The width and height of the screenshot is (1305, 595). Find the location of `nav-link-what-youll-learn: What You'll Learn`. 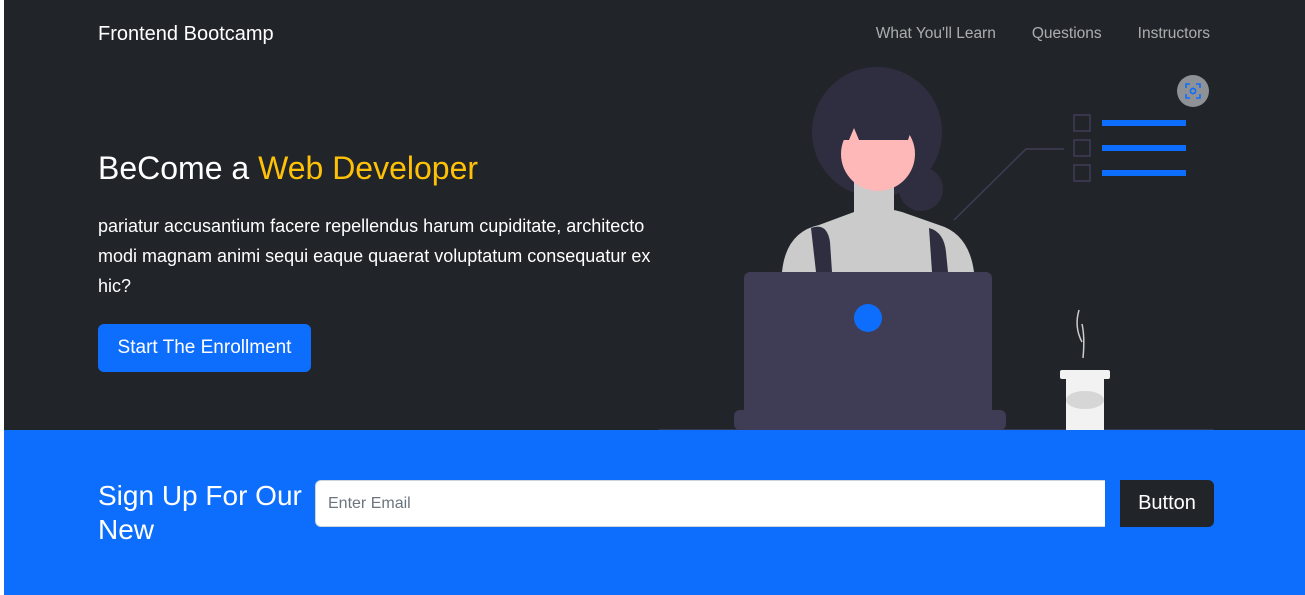

nav-link-what-youll-learn: What You'll Learn is located at coordinates (936, 34).